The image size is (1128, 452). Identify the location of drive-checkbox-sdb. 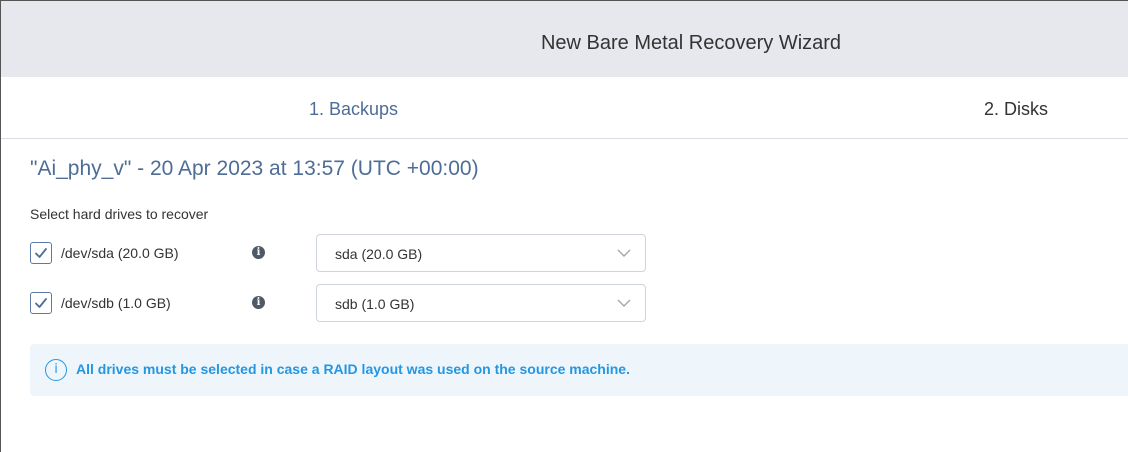
(41, 303).